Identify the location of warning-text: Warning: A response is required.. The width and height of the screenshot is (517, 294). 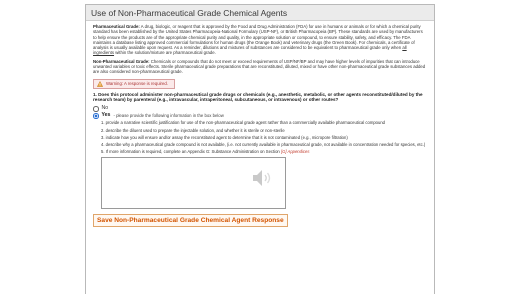
(137, 84).